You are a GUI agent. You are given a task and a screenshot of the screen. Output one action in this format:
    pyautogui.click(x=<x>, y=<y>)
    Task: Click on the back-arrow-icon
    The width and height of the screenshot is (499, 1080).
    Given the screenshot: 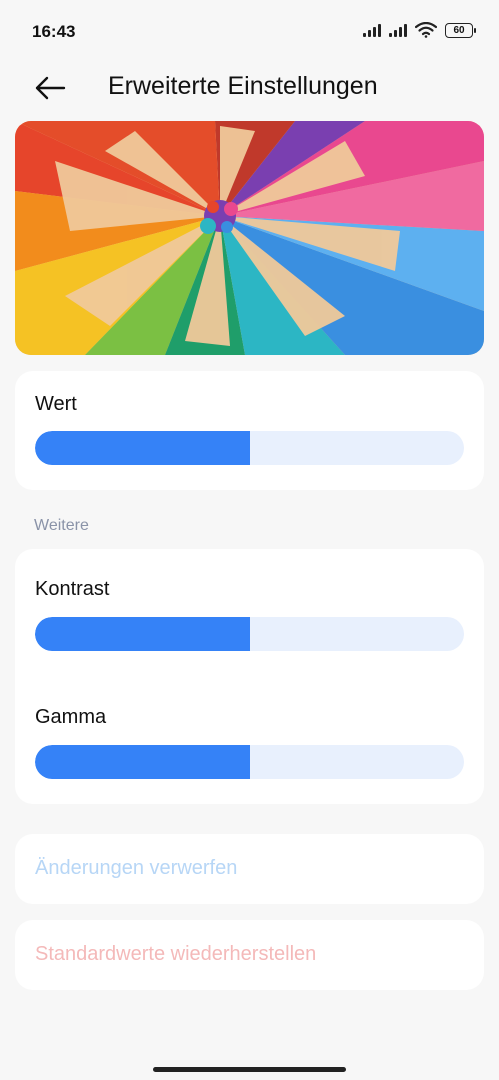 What is the action you would take?
    pyautogui.click(x=50, y=88)
    